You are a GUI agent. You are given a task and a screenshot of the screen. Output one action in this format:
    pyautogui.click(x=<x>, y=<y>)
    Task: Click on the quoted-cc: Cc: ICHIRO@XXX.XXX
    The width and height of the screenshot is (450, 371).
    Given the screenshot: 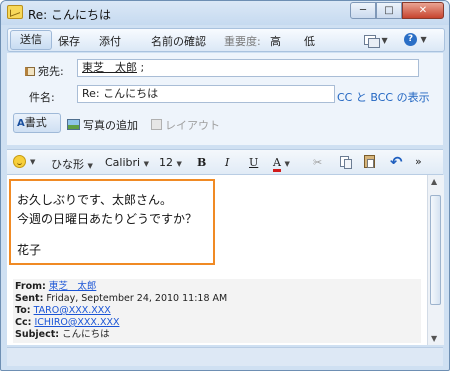 What is the action you would take?
    pyautogui.click(x=67, y=322)
    